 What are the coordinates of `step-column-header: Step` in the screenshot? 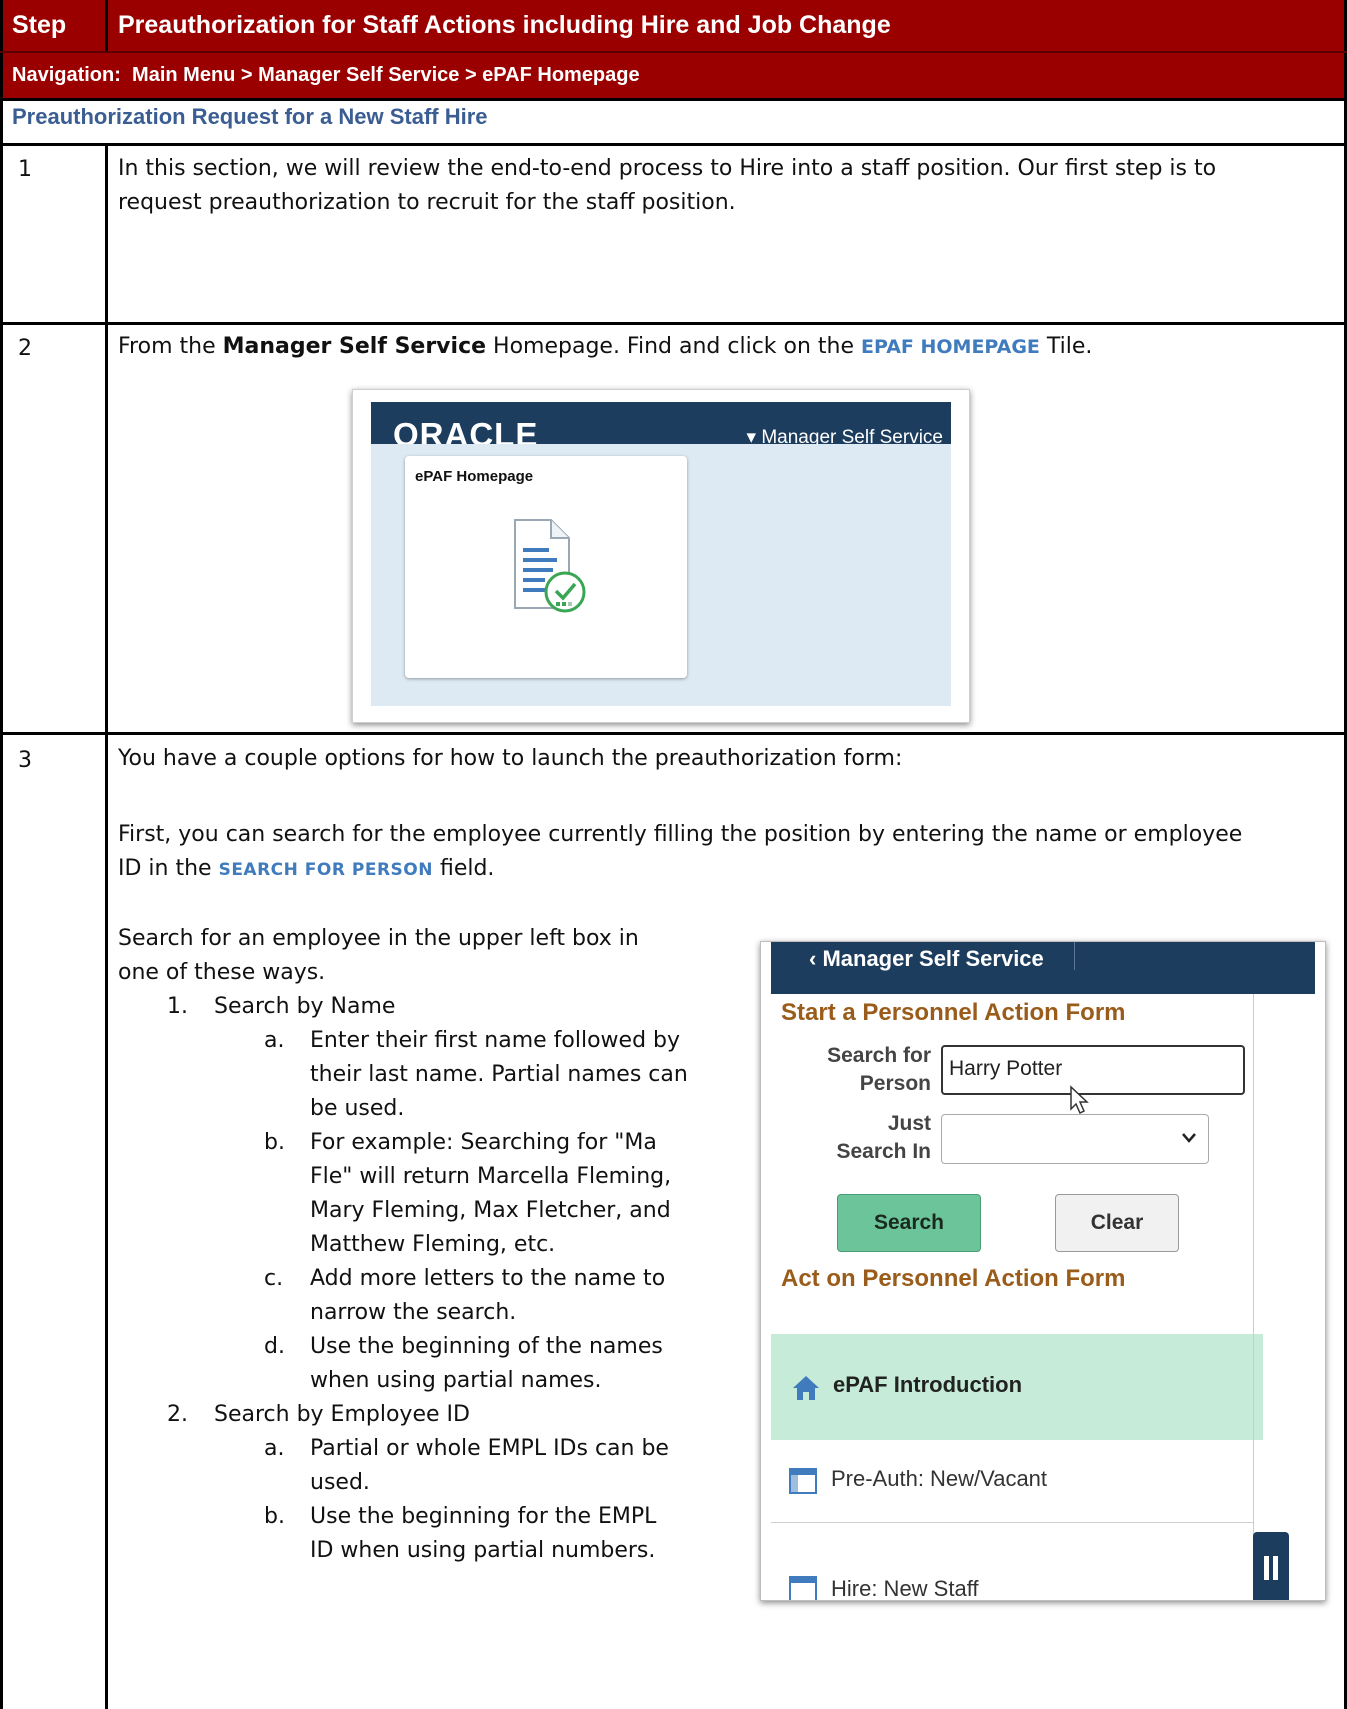 It's located at (39, 25).